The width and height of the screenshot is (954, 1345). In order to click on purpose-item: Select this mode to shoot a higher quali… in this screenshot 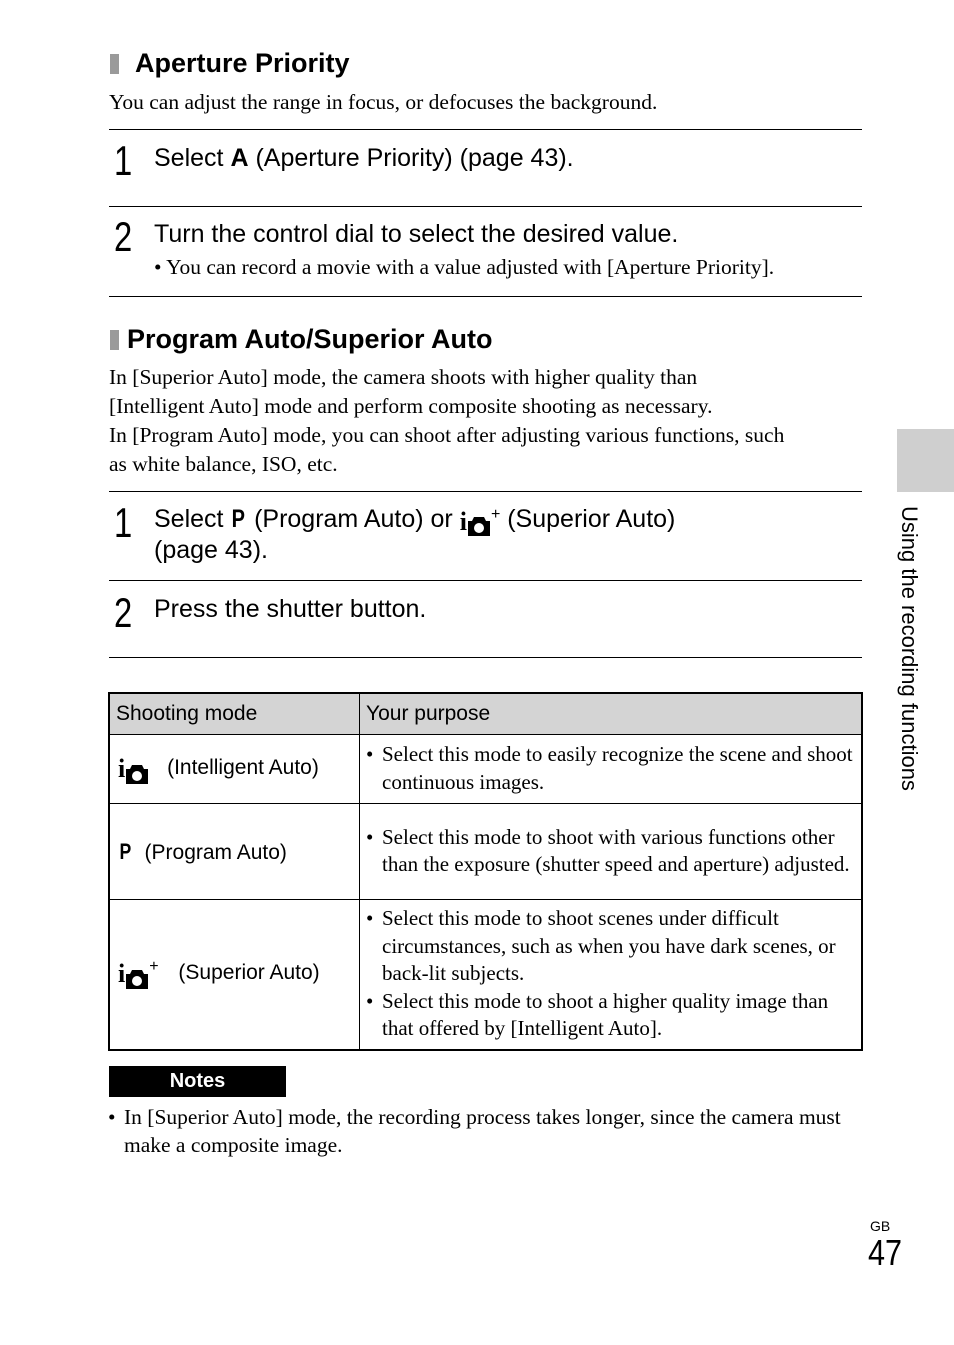, I will do `click(610, 1015)`.